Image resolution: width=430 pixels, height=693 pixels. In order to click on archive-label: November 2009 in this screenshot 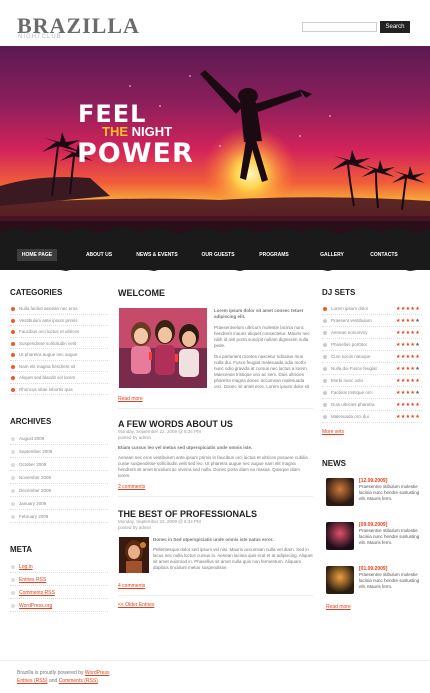, I will do `click(35, 477)`.